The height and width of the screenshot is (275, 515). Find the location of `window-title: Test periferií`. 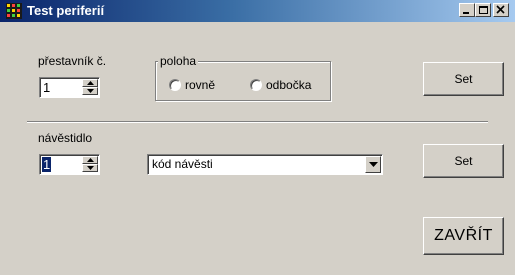

window-title: Test periferií is located at coordinates (66, 10).